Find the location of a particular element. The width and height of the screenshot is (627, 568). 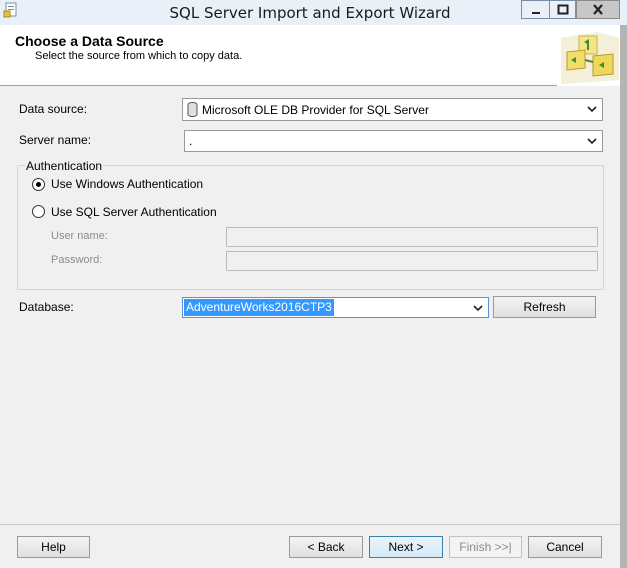

back-button: < Back is located at coordinates (326, 547).